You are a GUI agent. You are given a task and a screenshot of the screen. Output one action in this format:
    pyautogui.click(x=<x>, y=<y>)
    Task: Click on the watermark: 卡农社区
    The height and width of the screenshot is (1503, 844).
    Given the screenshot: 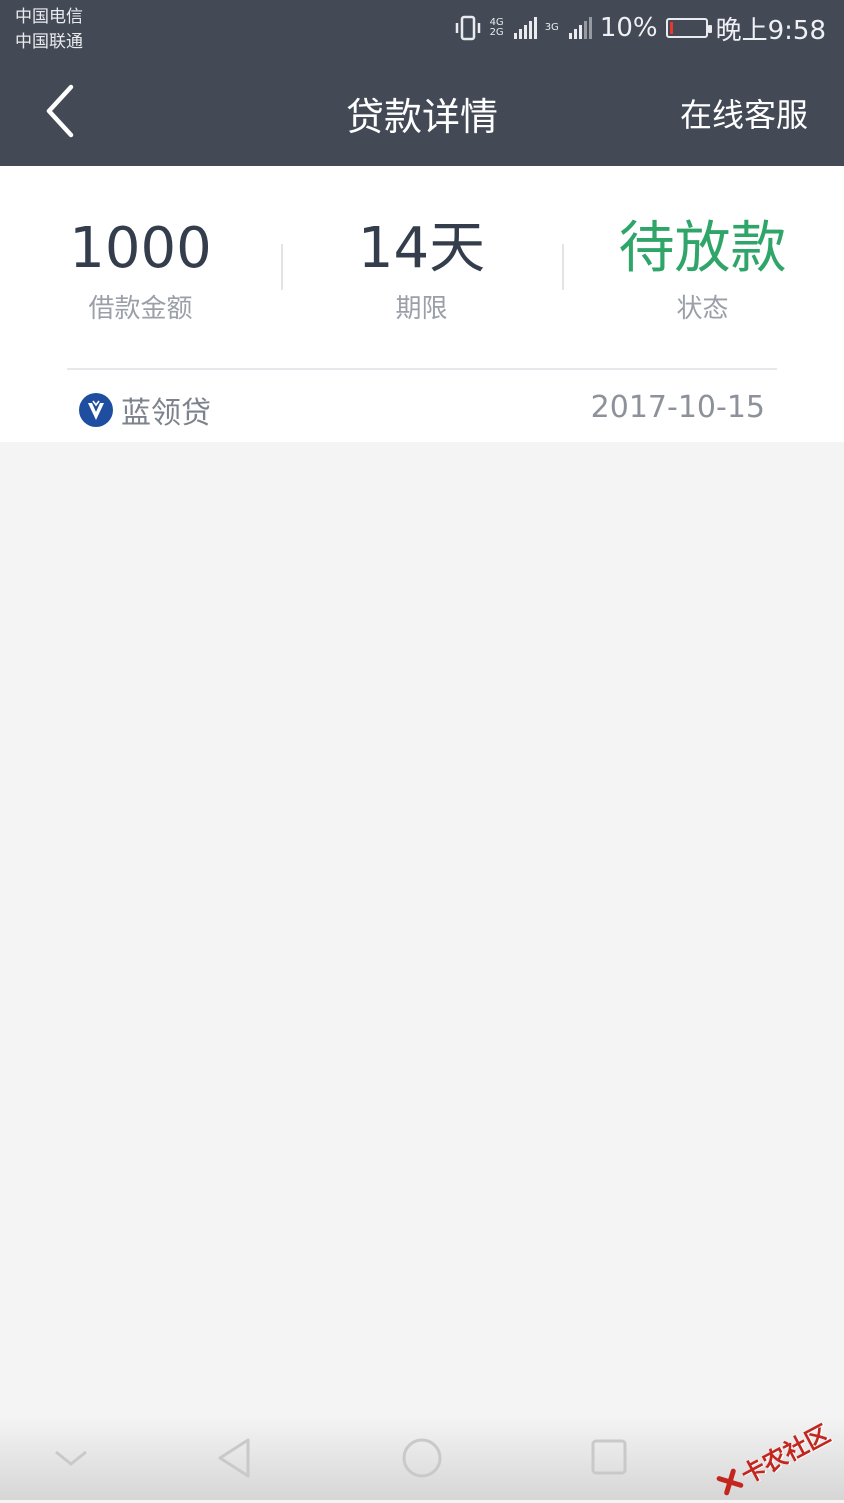 What is the action you would take?
    pyautogui.click(x=773, y=1458)
    